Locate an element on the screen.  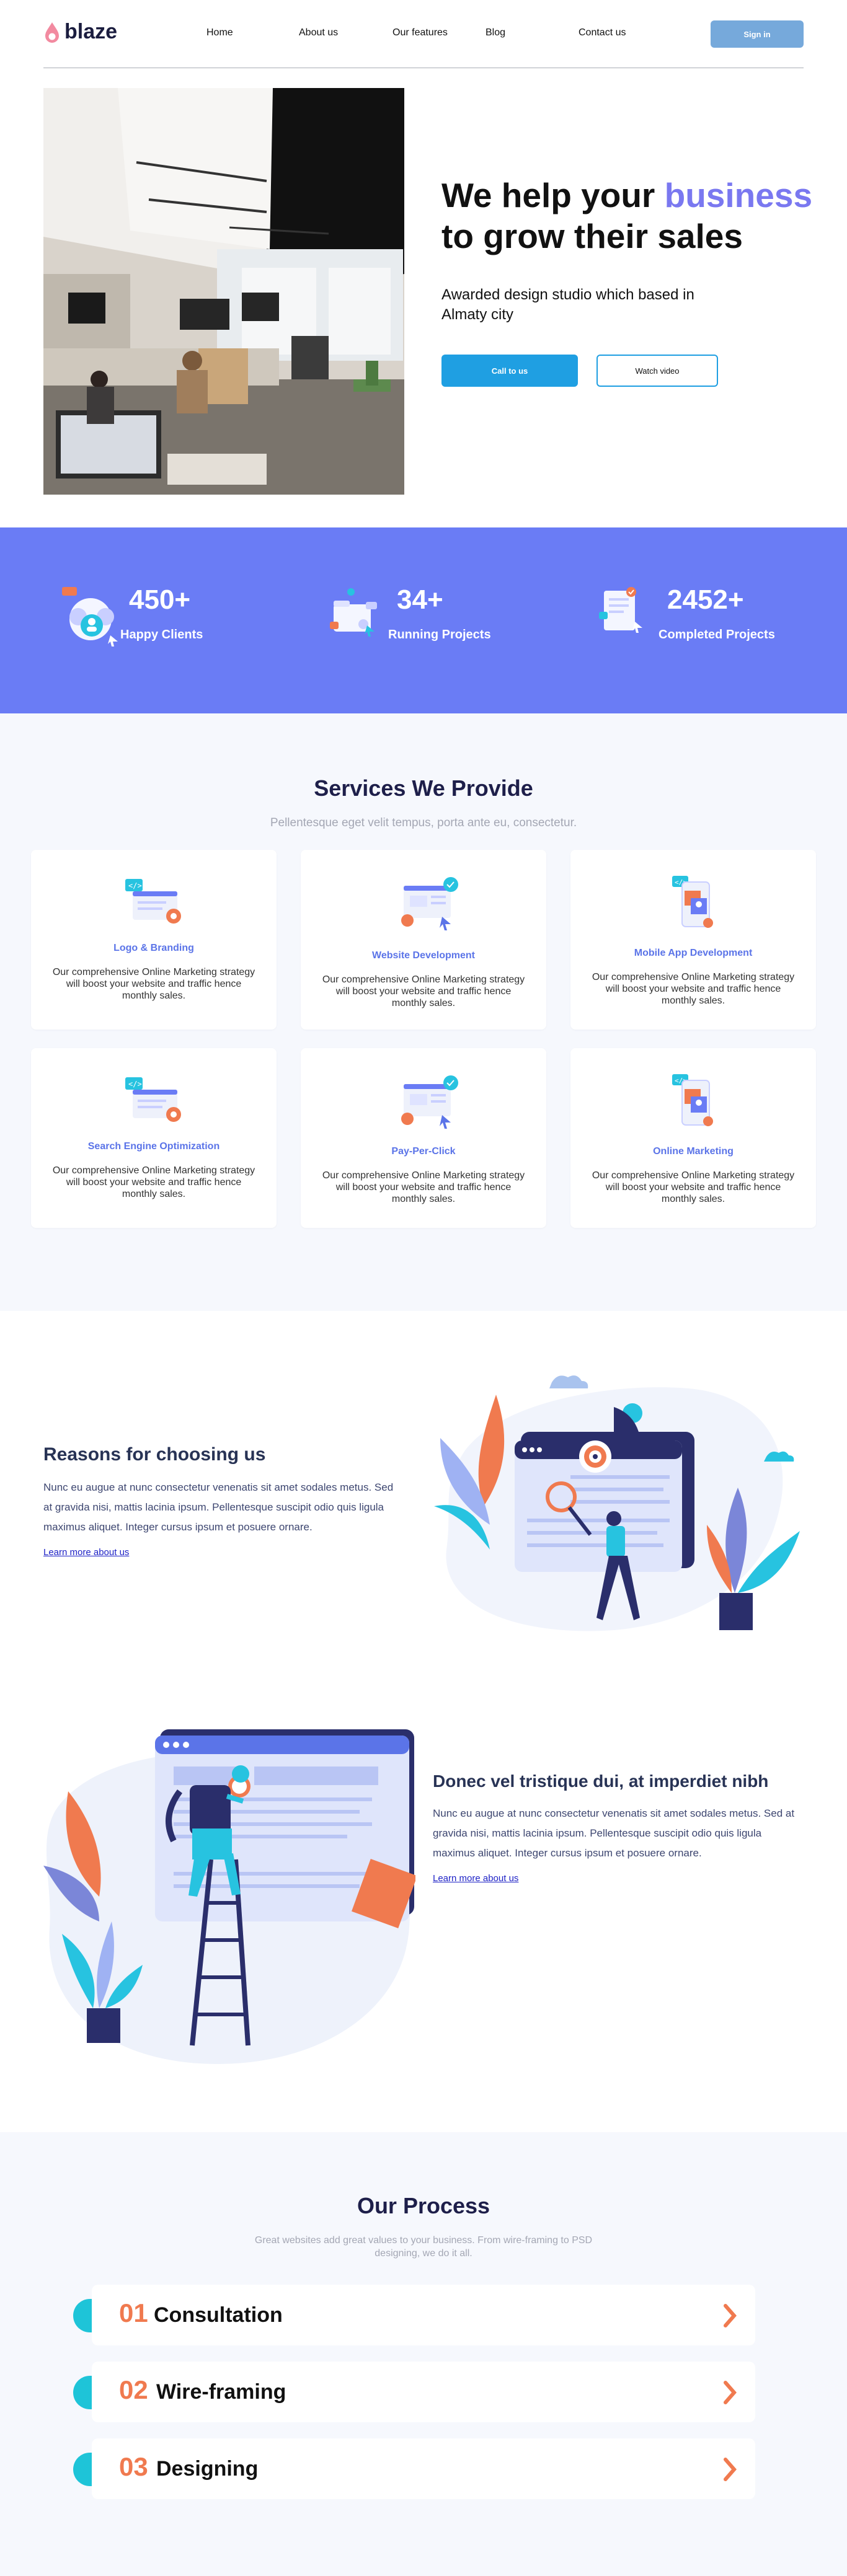
stat-value: 2452+ is located at coordinates (705, 599).